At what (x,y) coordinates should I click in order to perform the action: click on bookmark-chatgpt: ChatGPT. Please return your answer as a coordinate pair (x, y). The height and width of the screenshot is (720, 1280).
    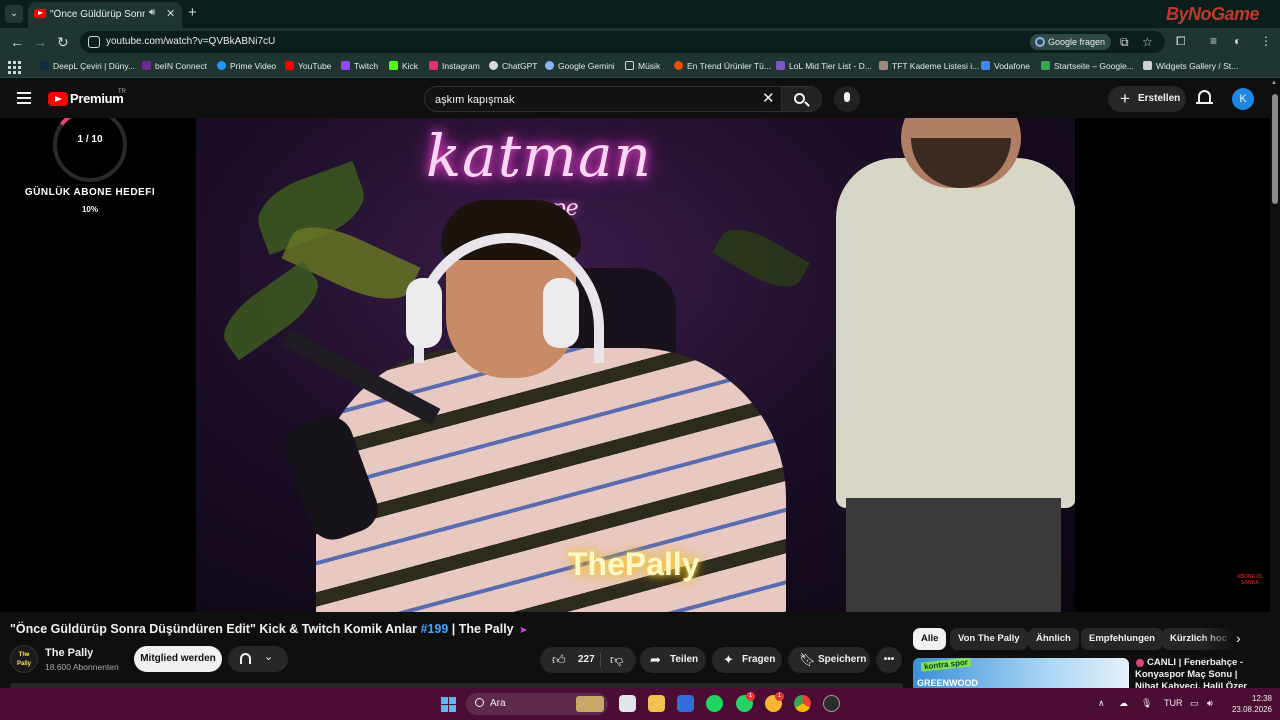
    Looking at the image, I should click on (513, 66).